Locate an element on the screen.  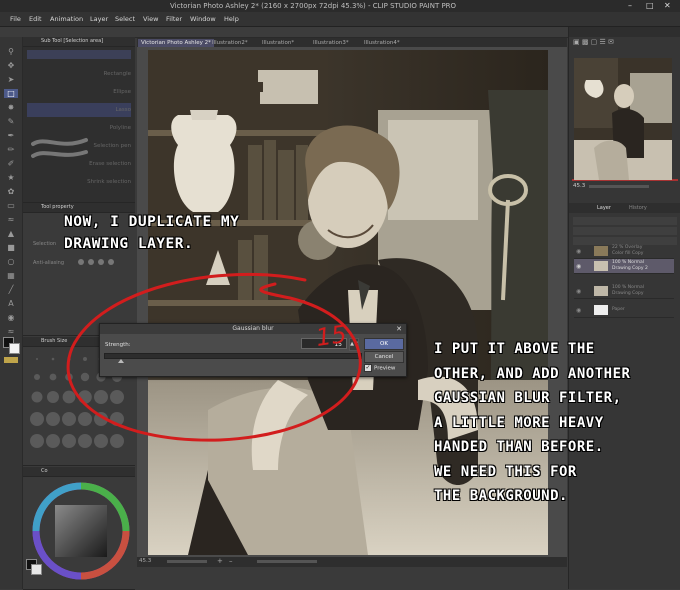
brush-tool-icon: ✐ is located at coordinates (11, 163).